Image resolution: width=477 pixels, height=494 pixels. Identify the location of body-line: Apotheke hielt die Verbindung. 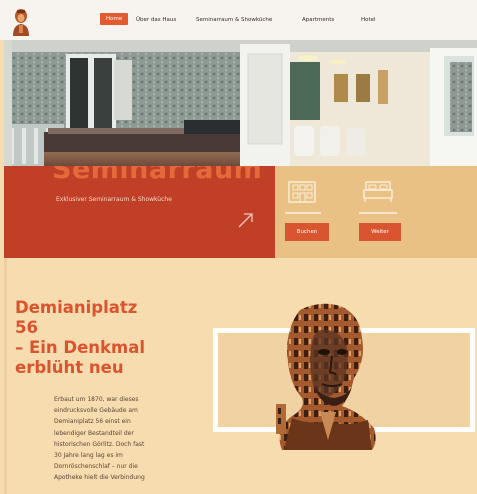
(99, 478).